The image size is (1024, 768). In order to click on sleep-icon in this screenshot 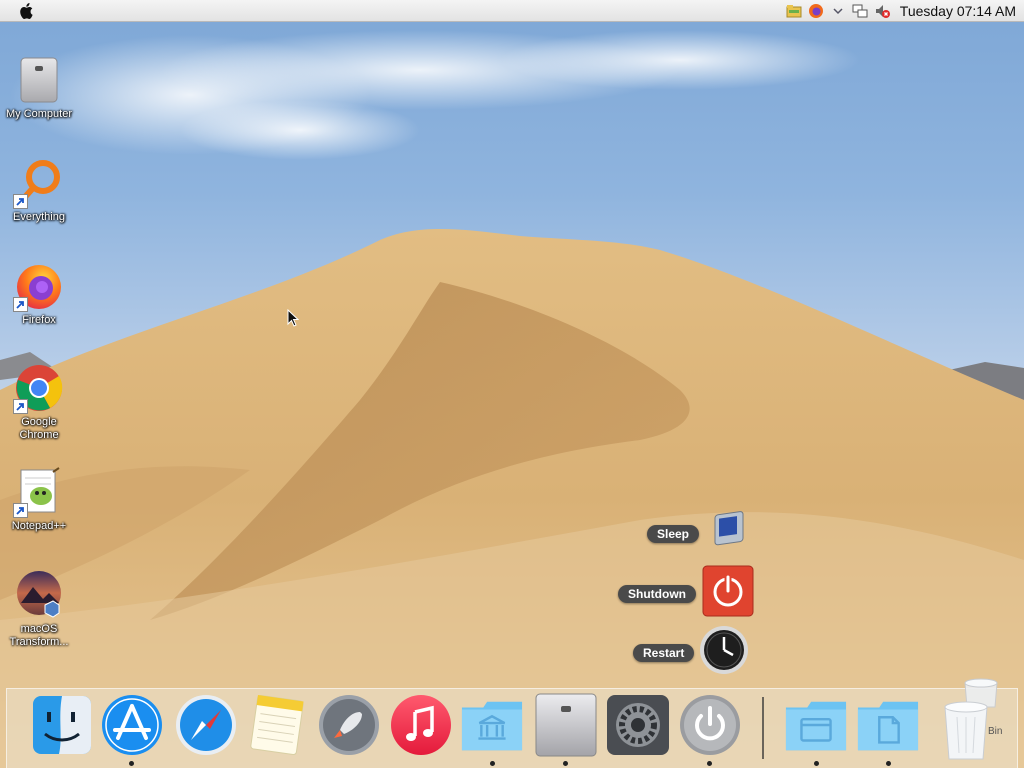, I will do `click(730, 533)`.